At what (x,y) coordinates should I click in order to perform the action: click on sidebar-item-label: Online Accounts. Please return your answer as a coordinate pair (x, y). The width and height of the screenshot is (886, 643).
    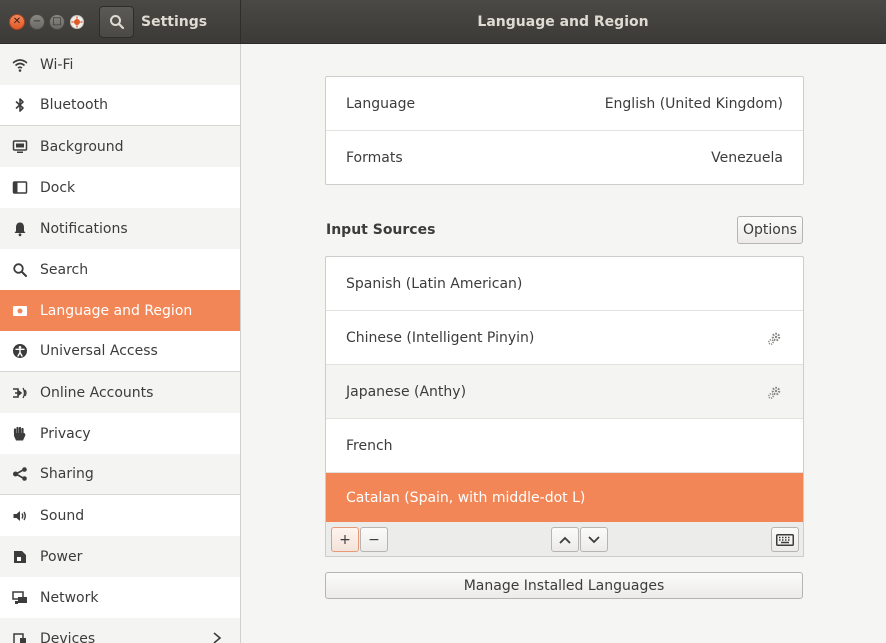
    Looking at the image, I should click on (97, 392).